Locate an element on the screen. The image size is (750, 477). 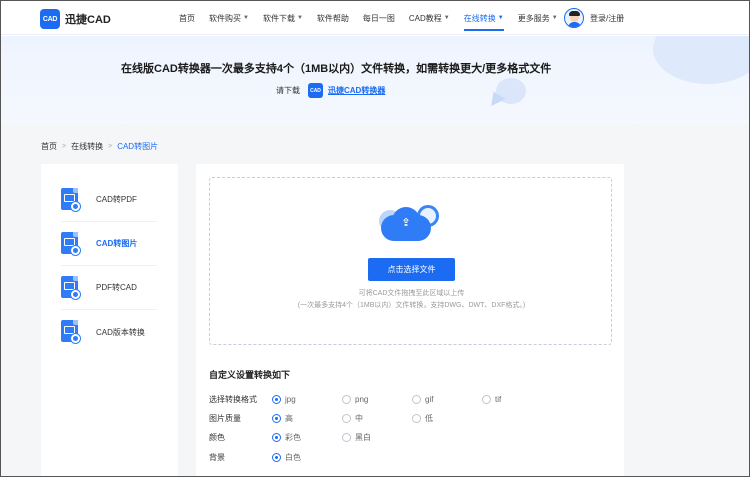
format-row: 选择转换格式 jpg png gif tif is located at coordinates (409, 399).